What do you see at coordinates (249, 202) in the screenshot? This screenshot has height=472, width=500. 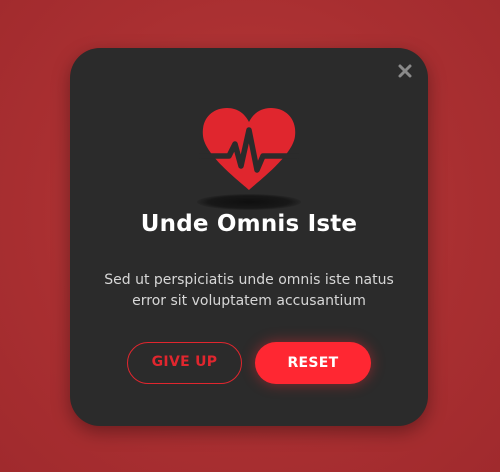 I see `heart-shadow` at bounding box center [249, 202].